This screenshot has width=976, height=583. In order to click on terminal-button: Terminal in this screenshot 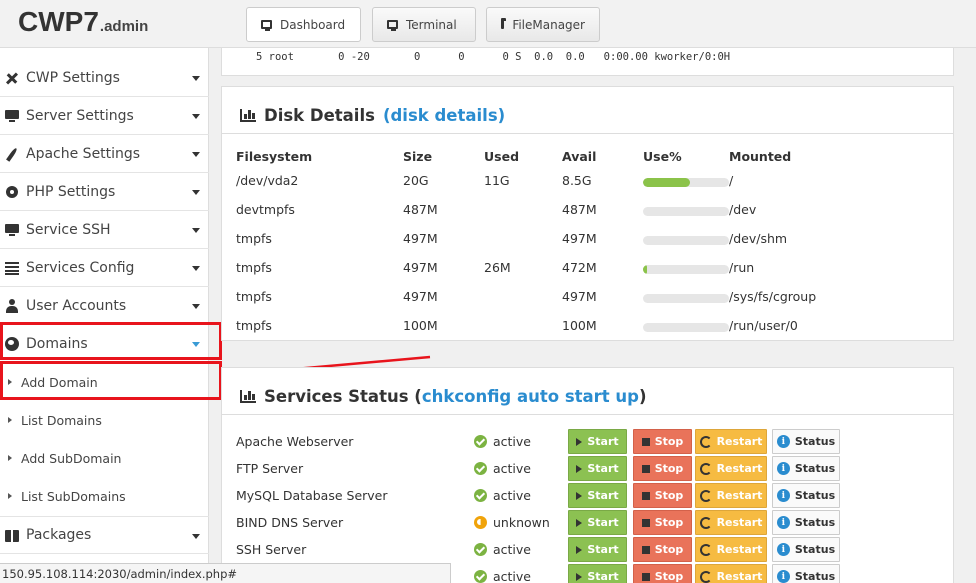, I will do `click(424, 24)`.